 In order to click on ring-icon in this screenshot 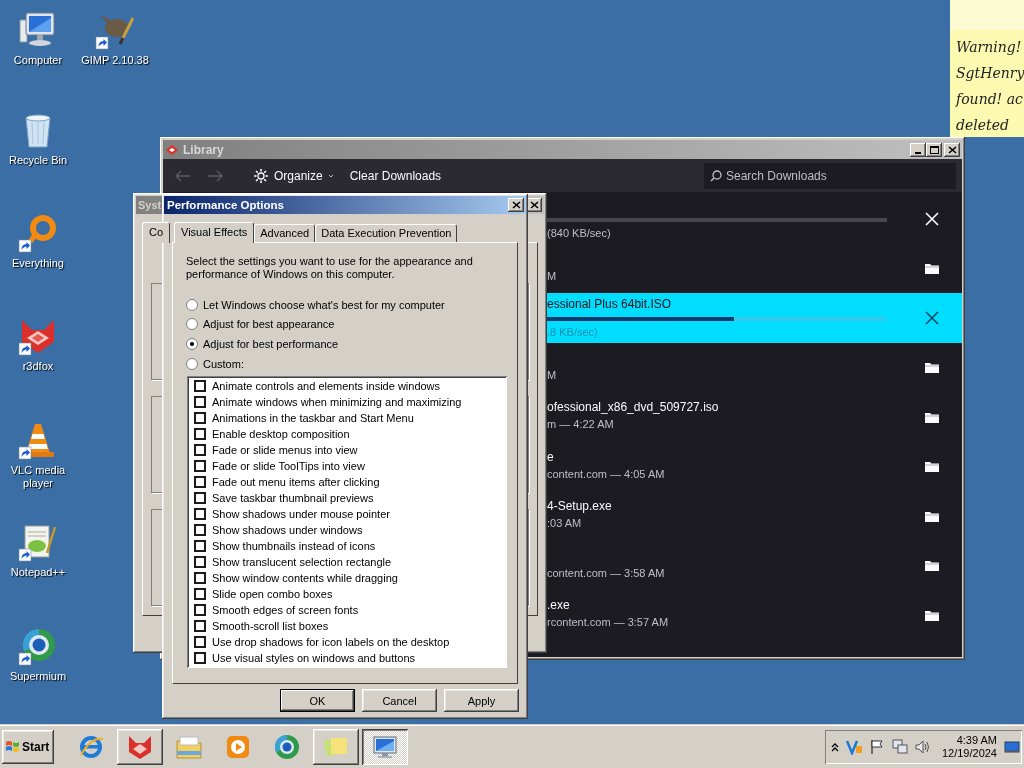, I will do `click(38, 233)`.